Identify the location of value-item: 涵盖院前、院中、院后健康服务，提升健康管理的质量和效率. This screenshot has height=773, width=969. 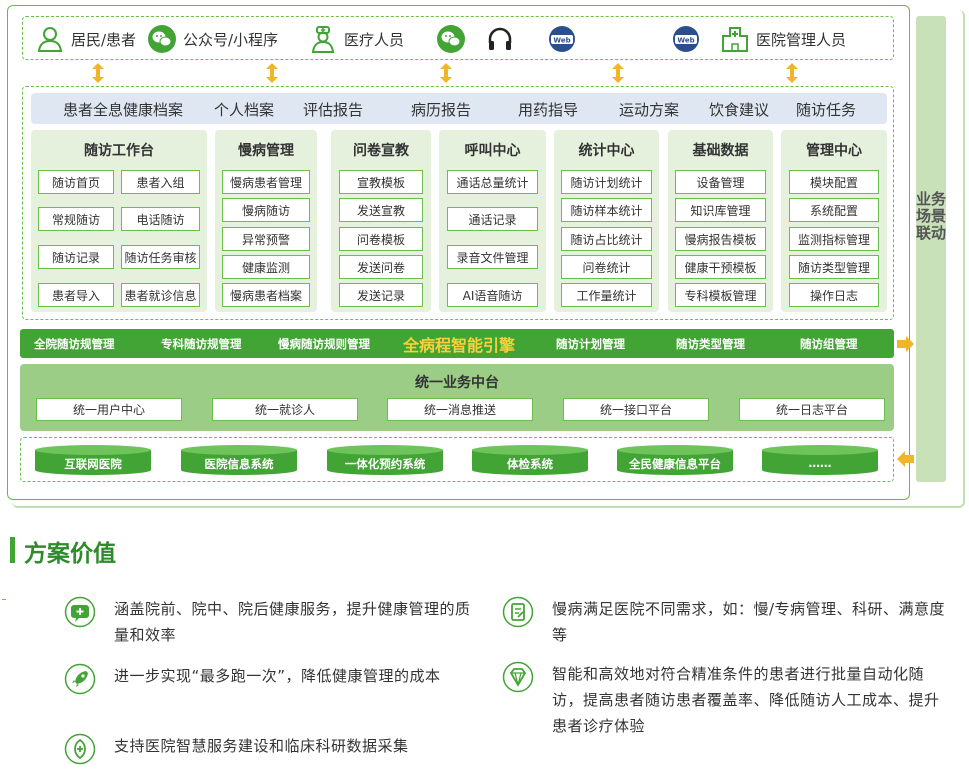
(269, 622).